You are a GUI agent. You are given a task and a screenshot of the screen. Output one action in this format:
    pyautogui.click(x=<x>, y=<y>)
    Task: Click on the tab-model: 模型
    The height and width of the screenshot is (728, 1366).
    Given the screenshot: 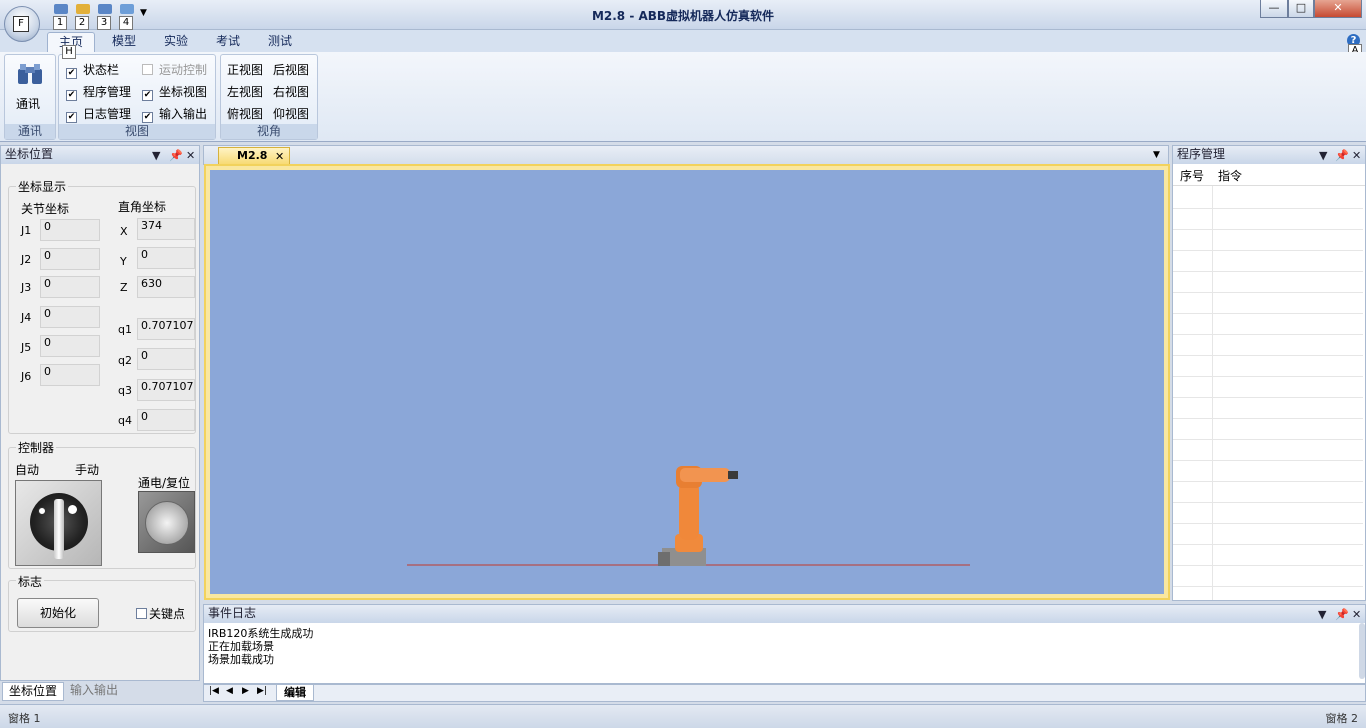 What is the action you would take?
    pyautogui.click(x=124, y=42)
    